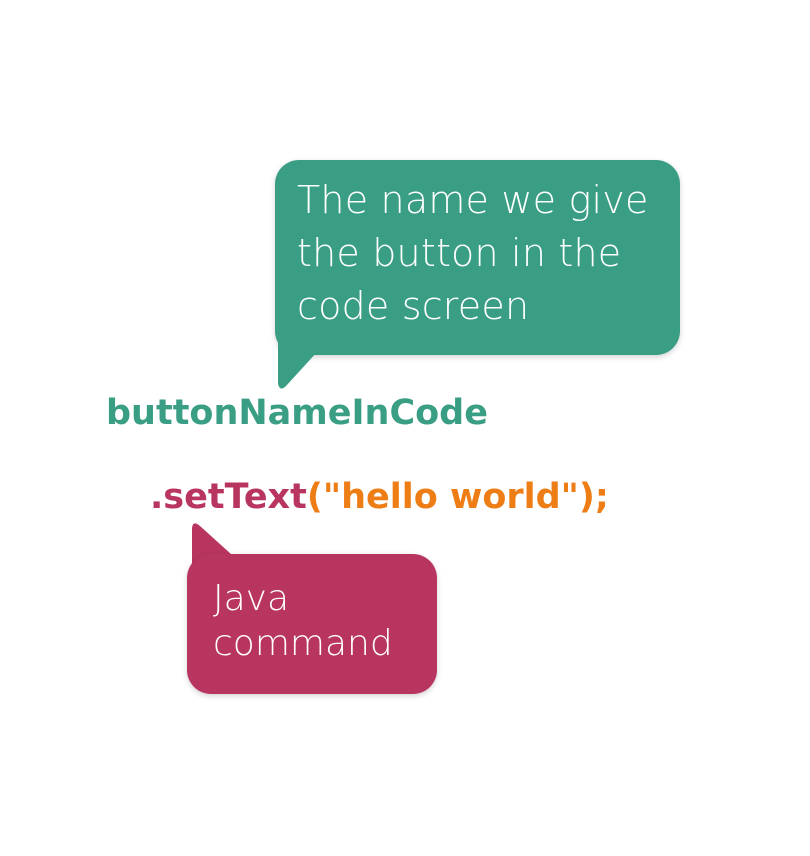 The height and width of the screenshot is (856, 810). I want to click on code-method-call: .setText("hello world");, so click(379, 497).